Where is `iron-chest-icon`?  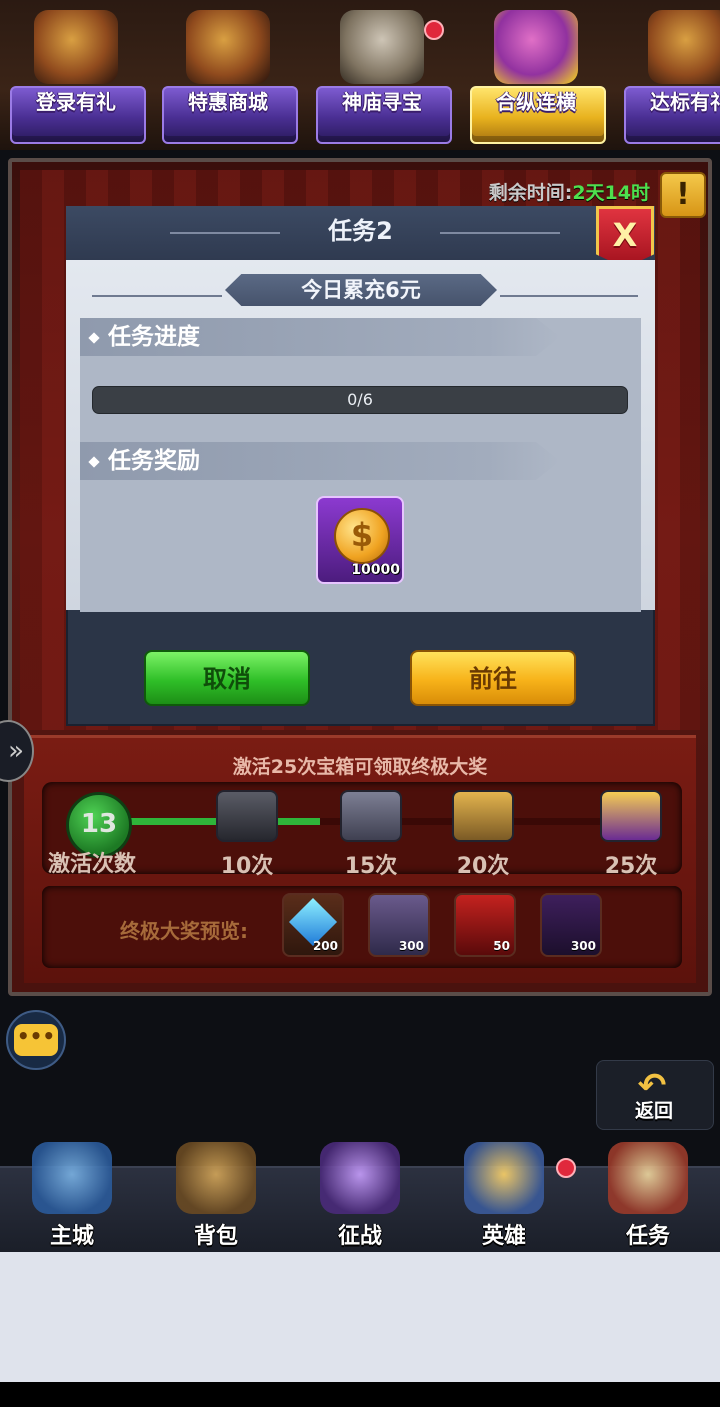
iron-chest-icon is located at coordinates (247, 816).